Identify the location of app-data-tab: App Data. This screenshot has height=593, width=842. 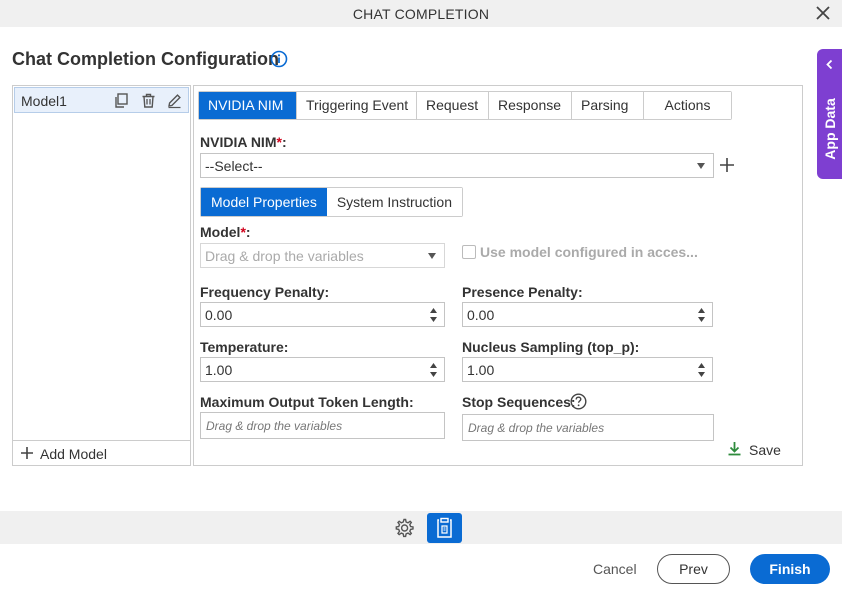
(829, 114).